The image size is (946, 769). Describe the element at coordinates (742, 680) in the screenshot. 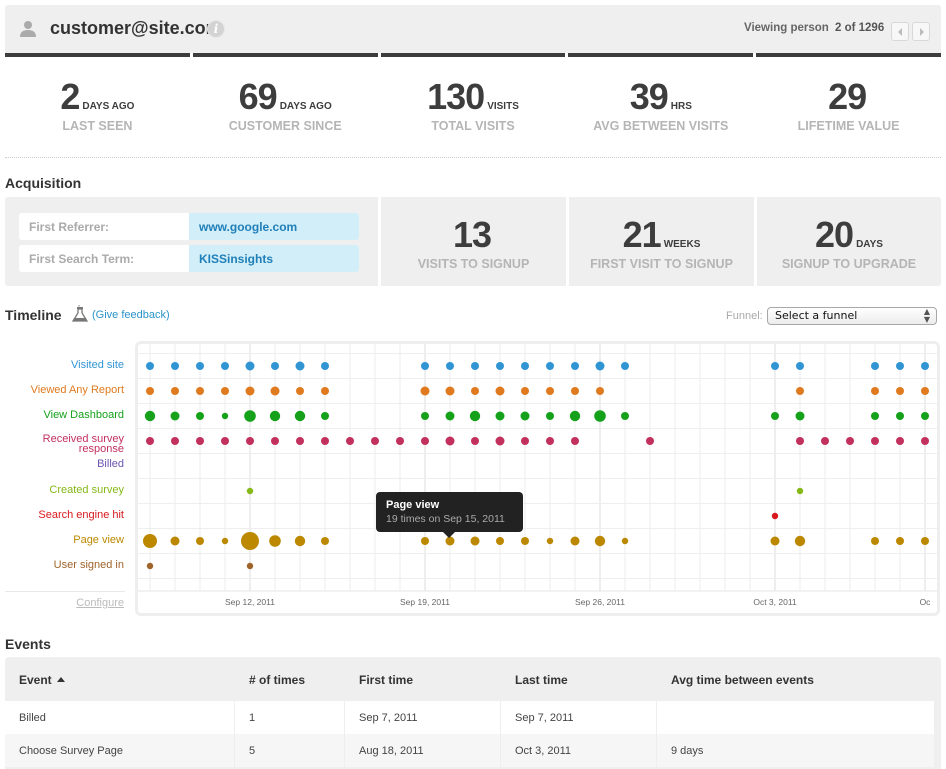

I see `column-header-avg-time: Avg time between events` at that location.